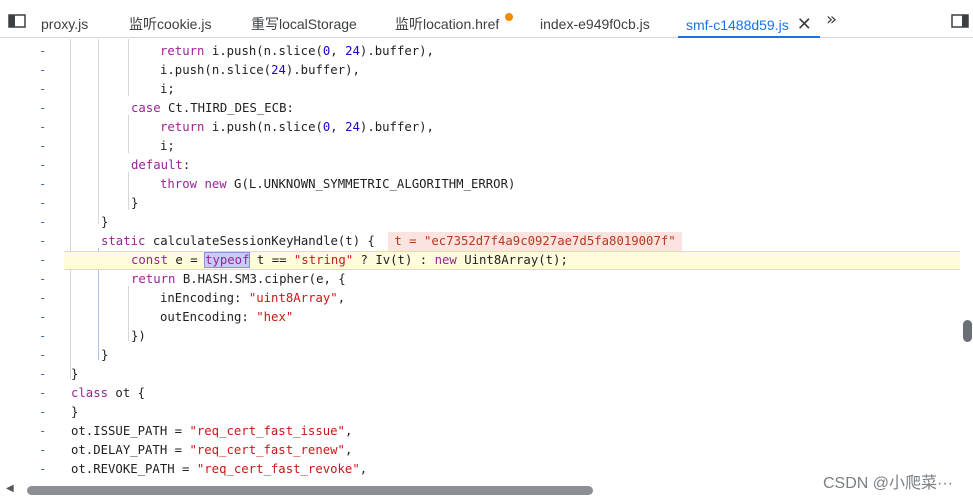  Describe the element at coordinates (166, 317) in the screenshot. I see `code-line: - outEncoding: "hex"` at that location.